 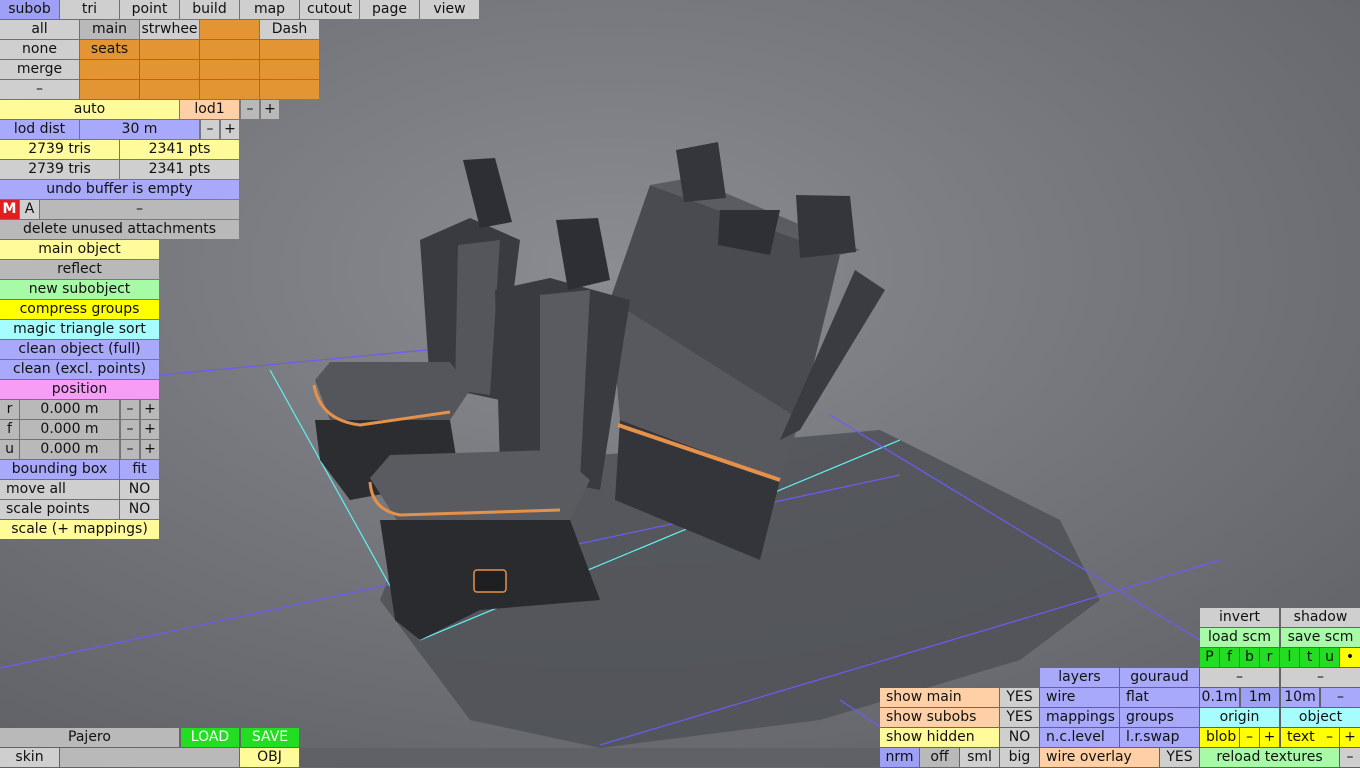 What do you see at coordinates (169, 29) in the screenshot?
I see `subob-strwhee: strwhee` at bounding box center [169, 29].